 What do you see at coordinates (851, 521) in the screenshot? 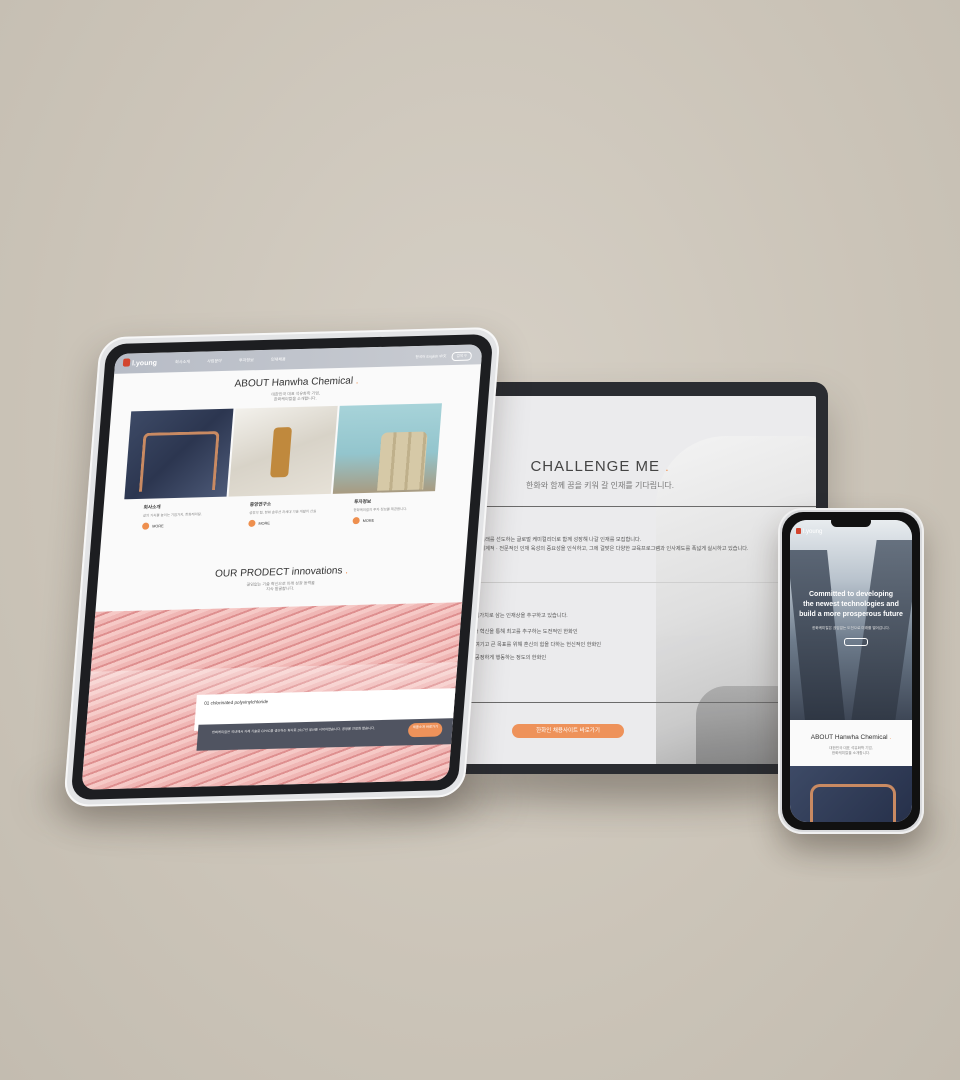
I see `phone-notch` at bounding box center [851, 521].